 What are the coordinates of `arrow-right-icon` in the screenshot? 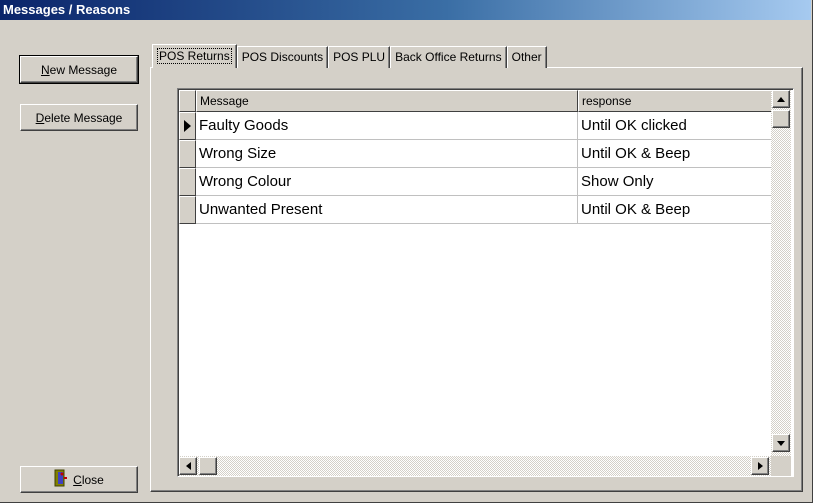 It's located at (760, 466).